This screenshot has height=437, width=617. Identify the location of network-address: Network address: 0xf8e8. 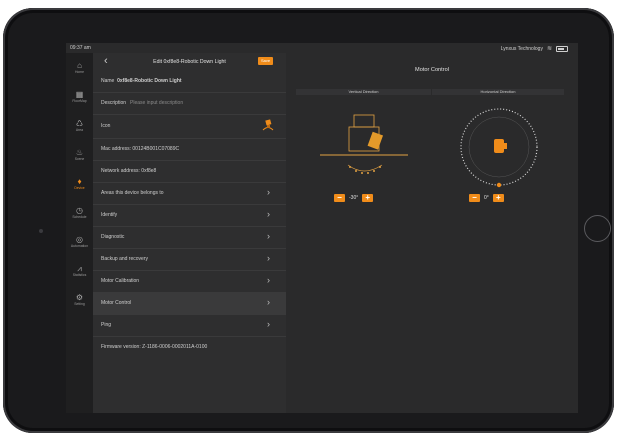
(129, 171).